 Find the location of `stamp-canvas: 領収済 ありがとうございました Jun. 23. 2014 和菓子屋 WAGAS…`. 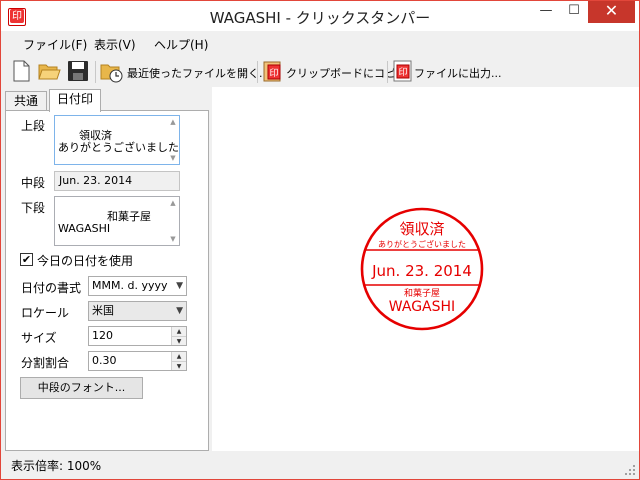

stamp-canvas: 領収済 ありがとうございました Jun. 23. 2014 和菓子屋 WAGAS… is located at coordinates (422, 269).